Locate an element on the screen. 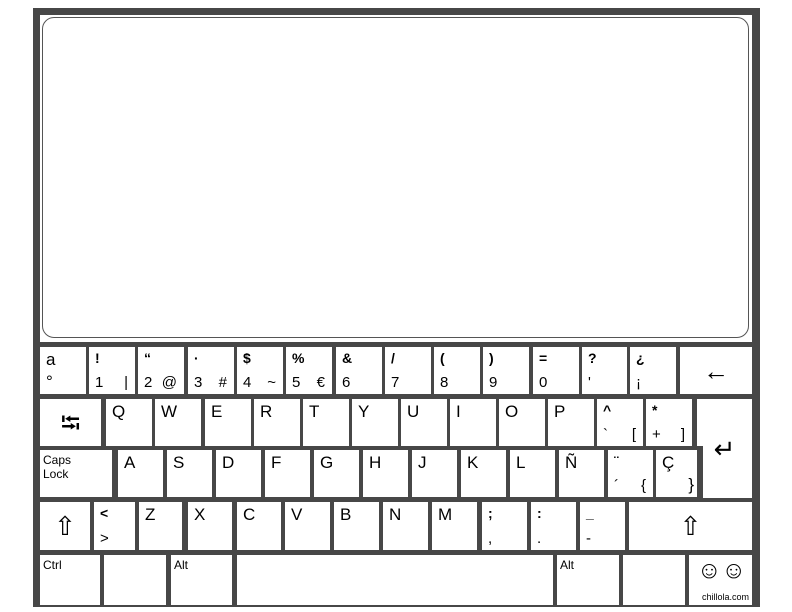 The height and width of the screenshot is (612, 792). key-right-shift: ⇧ is located at coordinates (690, 526).